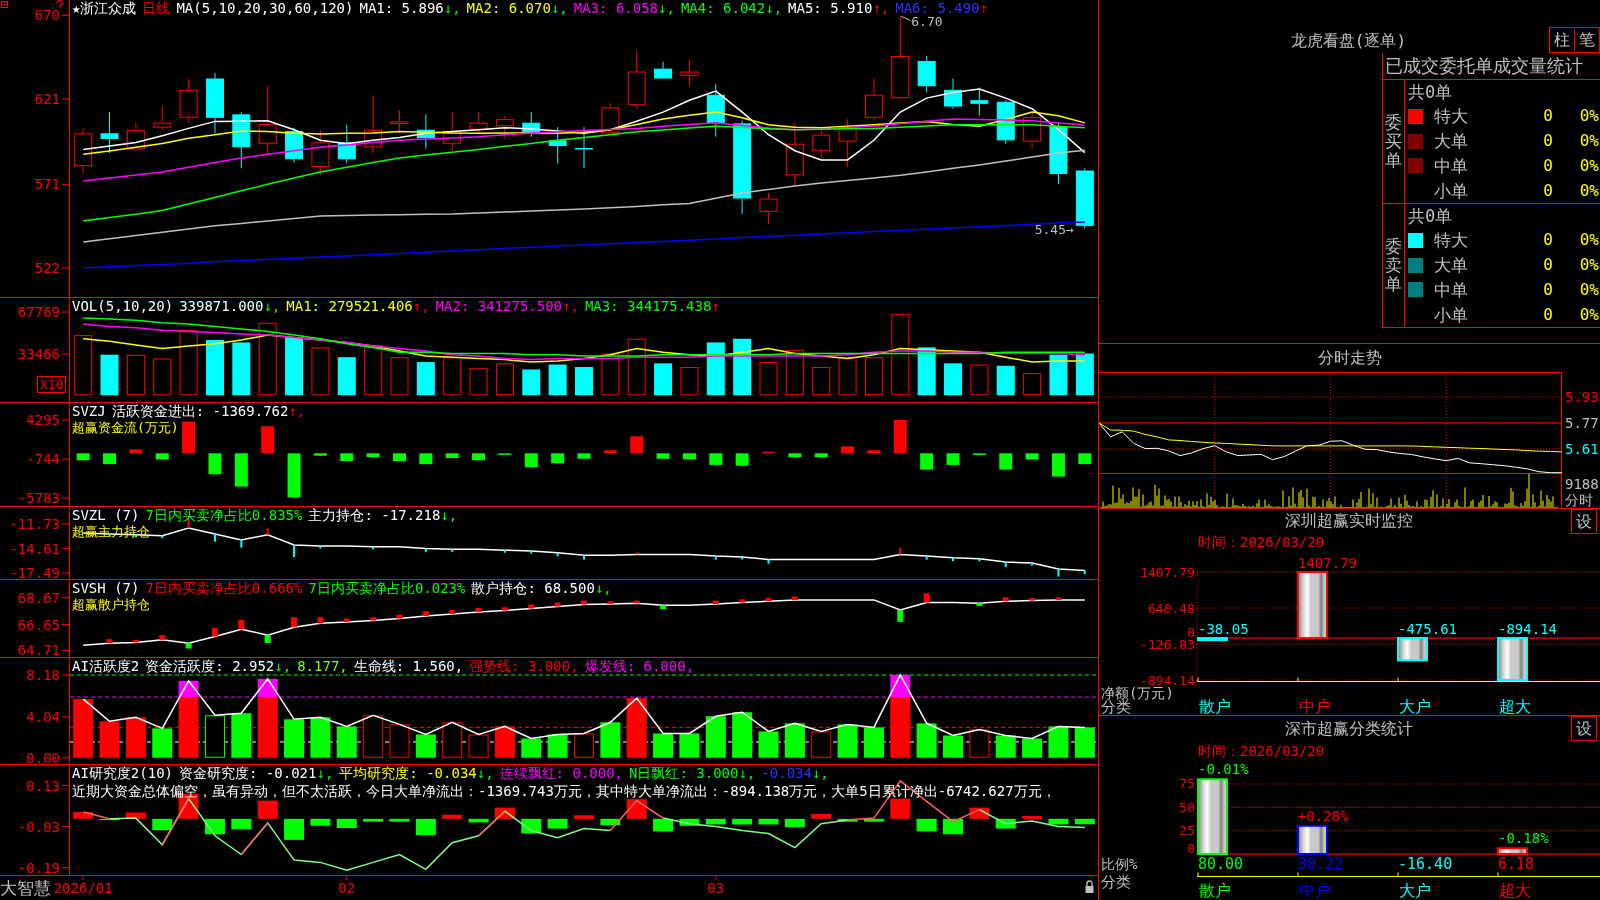 The height and width of the screenshot is (900, 1600). Describe the element at coordinates (387, 588) in the screenshot. I see `legend-text: 7日内买卖净占比0.023%` at that location.